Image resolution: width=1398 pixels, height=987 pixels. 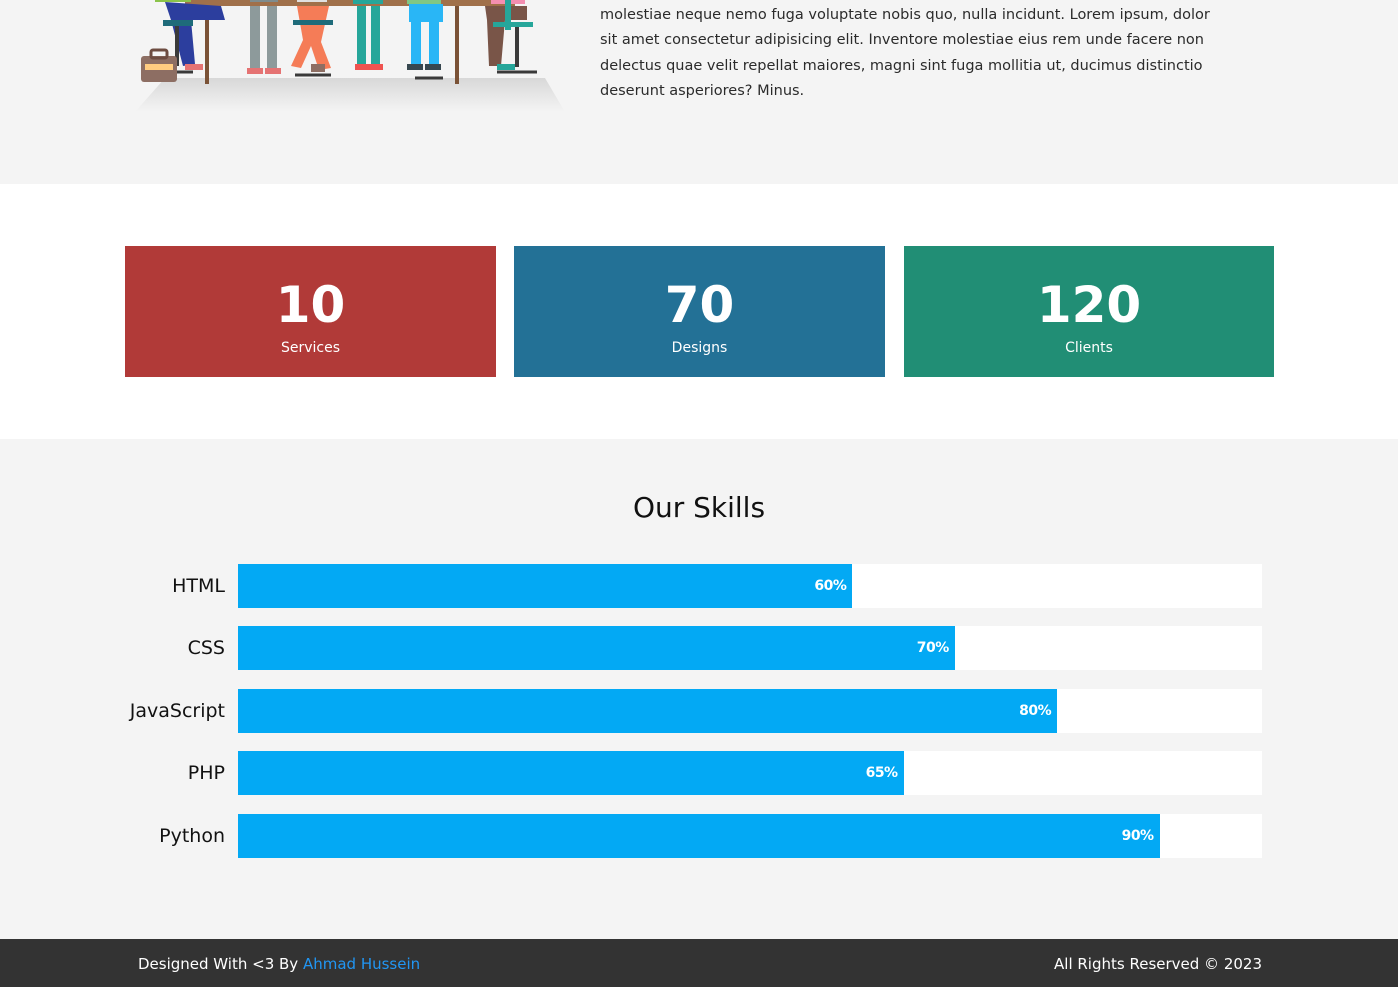 What do you see at coordinates (1089, 305) in the screenshot?
I see `stat-number: 120` at bounding box center [1089, 305].